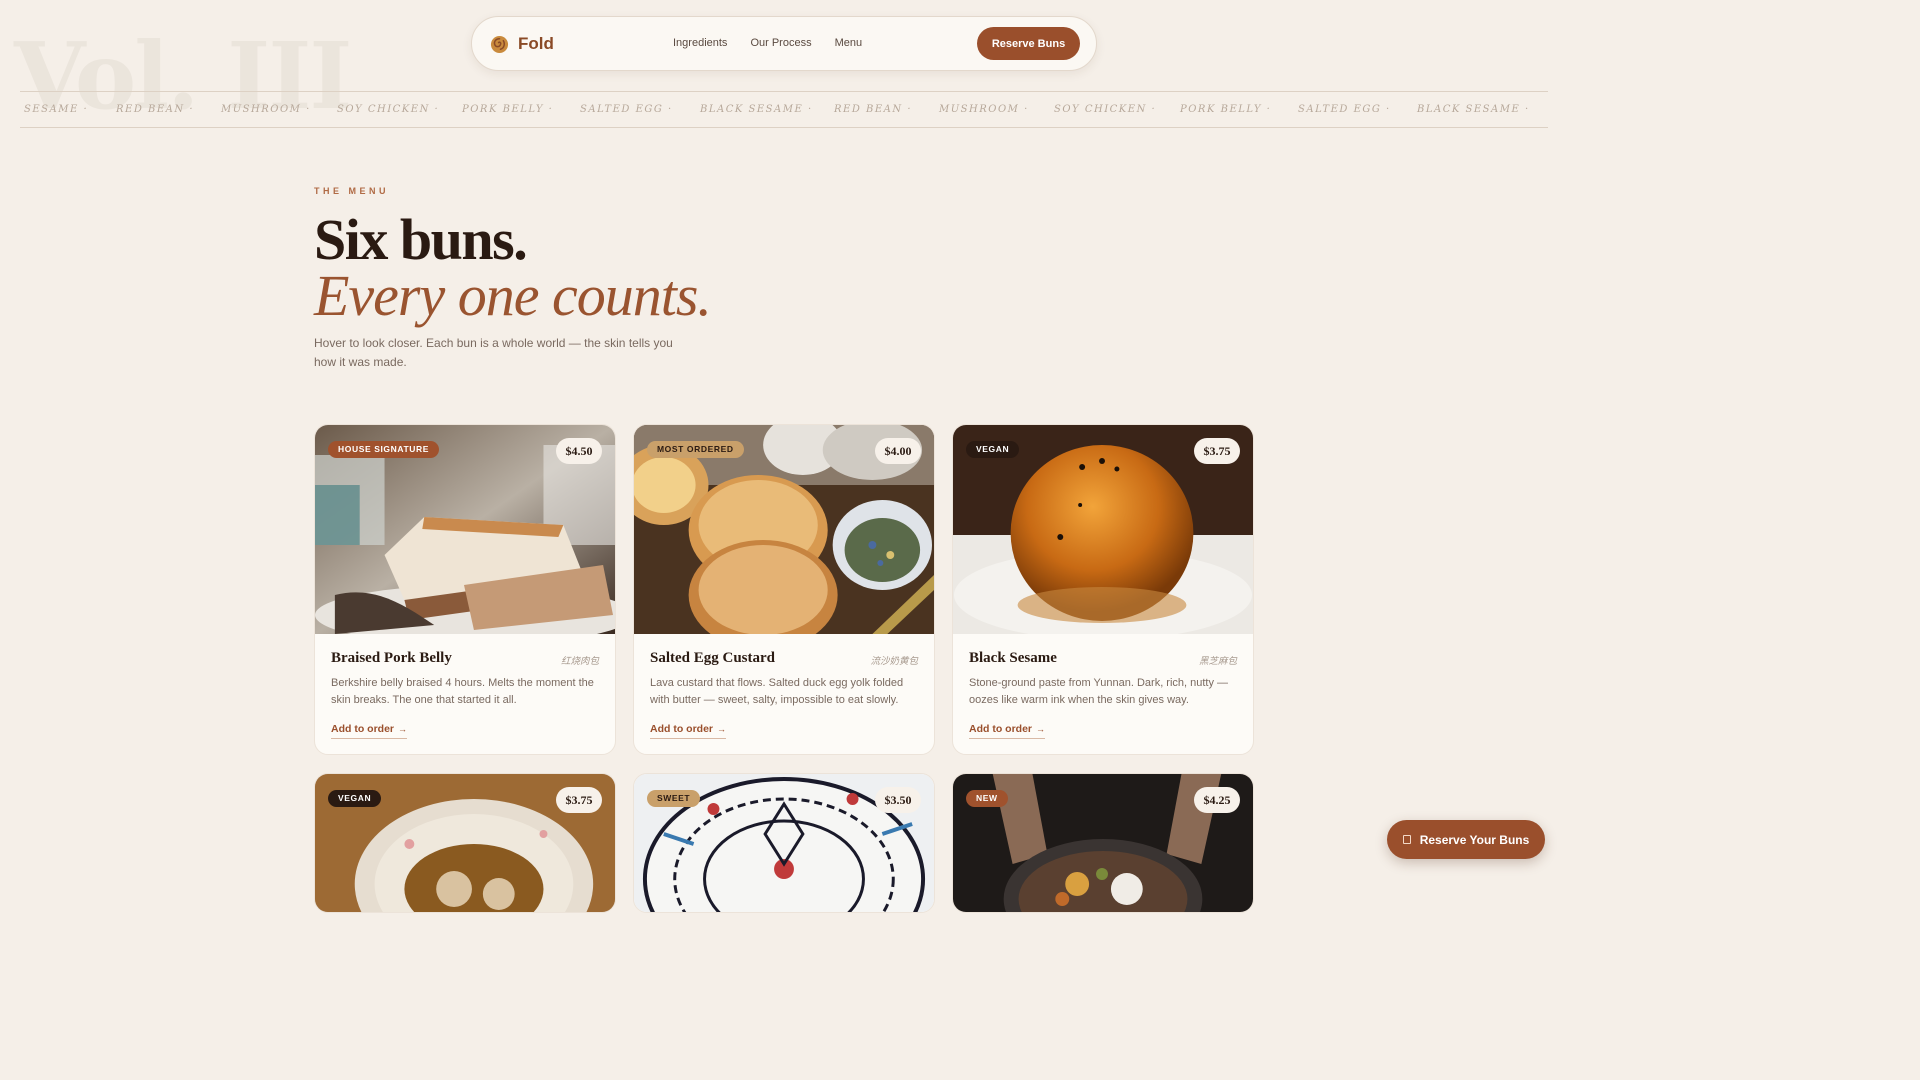 Image resolution: width=1920 pixels, height=1080 pixels. I want to click on card-chinese-name: 红烧肉包, so click(579, 661).